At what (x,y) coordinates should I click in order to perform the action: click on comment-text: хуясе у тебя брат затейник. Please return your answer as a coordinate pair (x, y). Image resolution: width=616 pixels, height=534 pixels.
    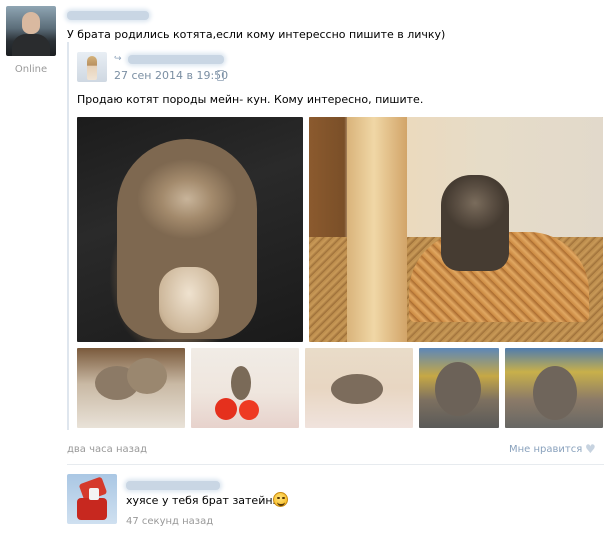
    Looking at the image, I should click on (206, 500).